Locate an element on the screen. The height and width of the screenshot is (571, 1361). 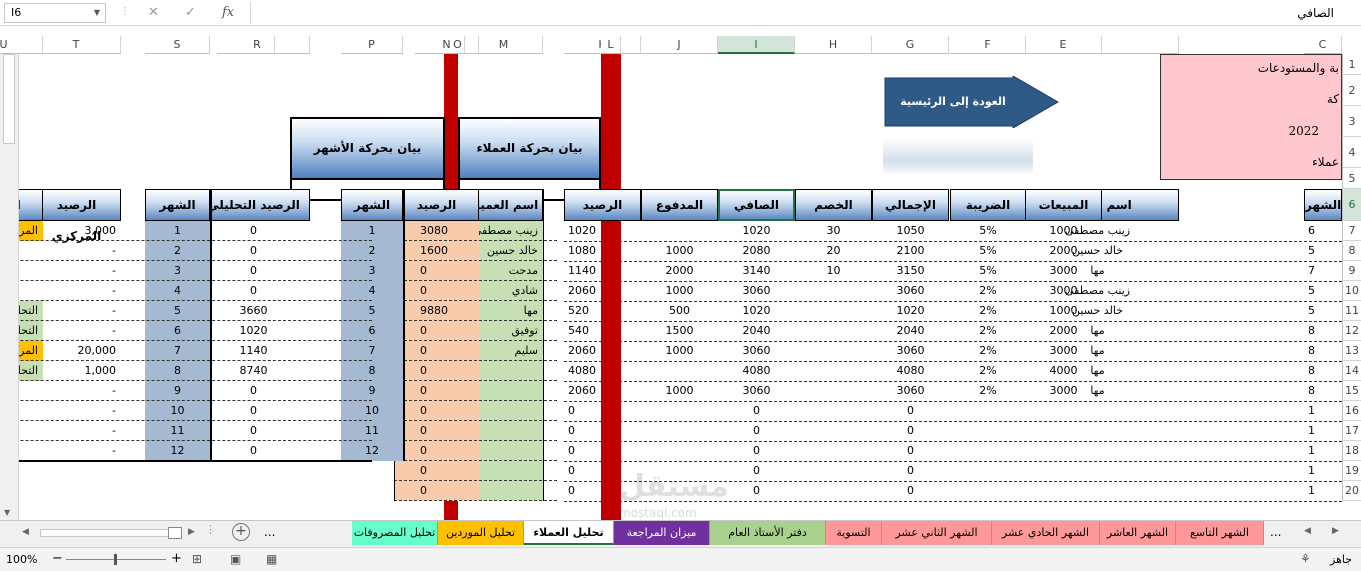
page-layout-view-icon: ▣ is located at coordinates (235, 559).